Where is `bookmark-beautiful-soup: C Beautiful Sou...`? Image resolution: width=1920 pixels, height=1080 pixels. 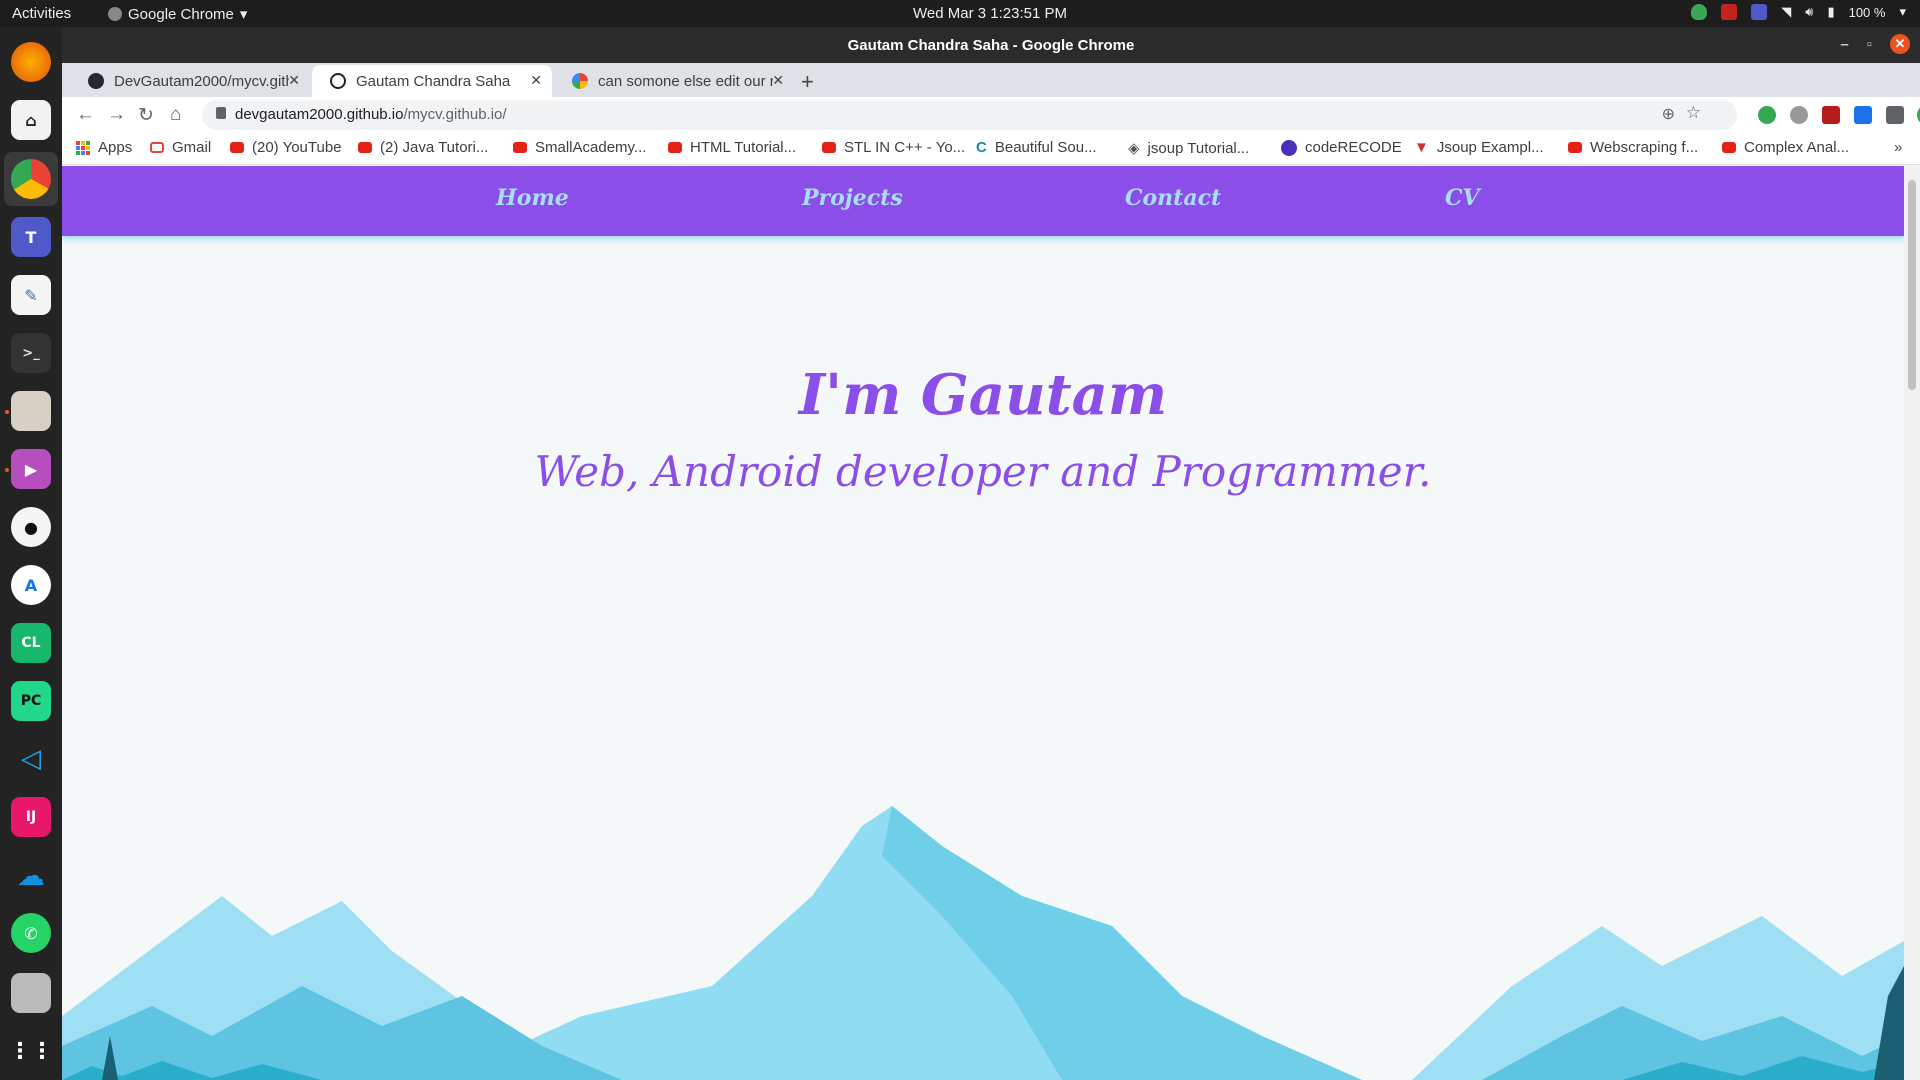 bookmark-beautiful-soup: C Beautiful Sou... is located at coordinates (1036, 147).